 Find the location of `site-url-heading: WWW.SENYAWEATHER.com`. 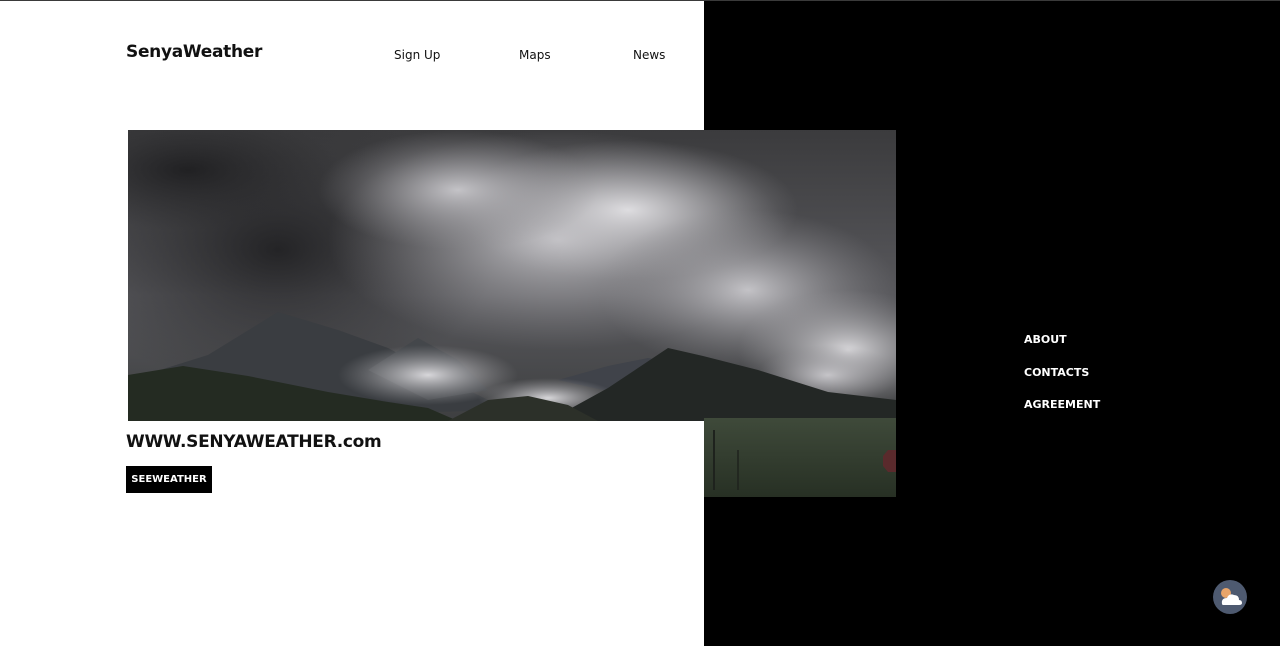

site-url-heading: WWW.SENYAWEATHER.com is located at coordinates (254, 442).